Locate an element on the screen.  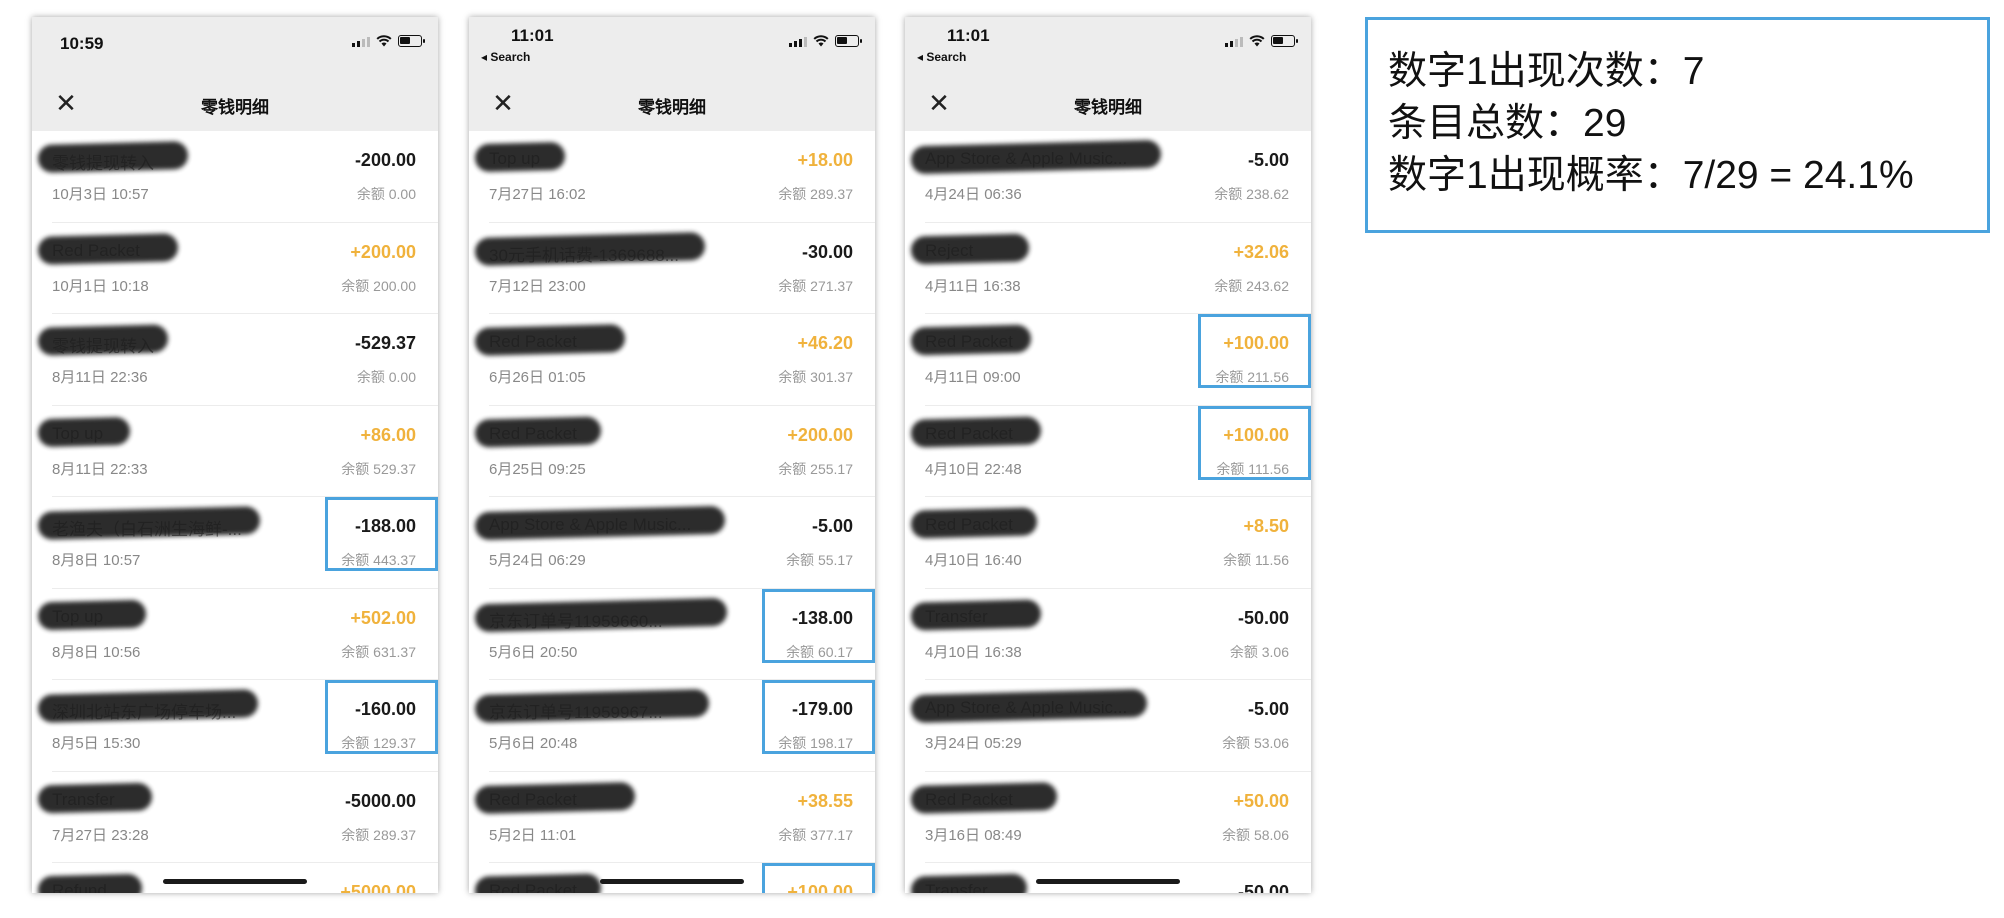
balance-after: 余额 529.37 is located at coordinates (378, 468).